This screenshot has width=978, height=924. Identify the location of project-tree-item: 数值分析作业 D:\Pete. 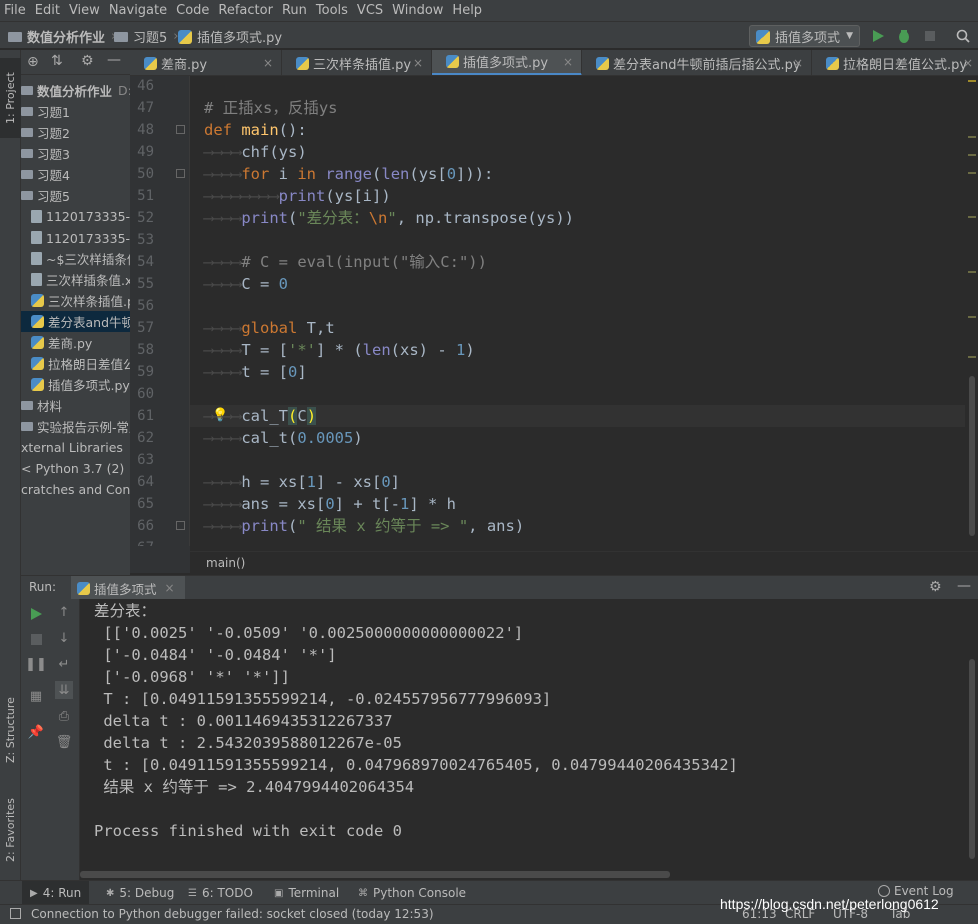
(75, 90).